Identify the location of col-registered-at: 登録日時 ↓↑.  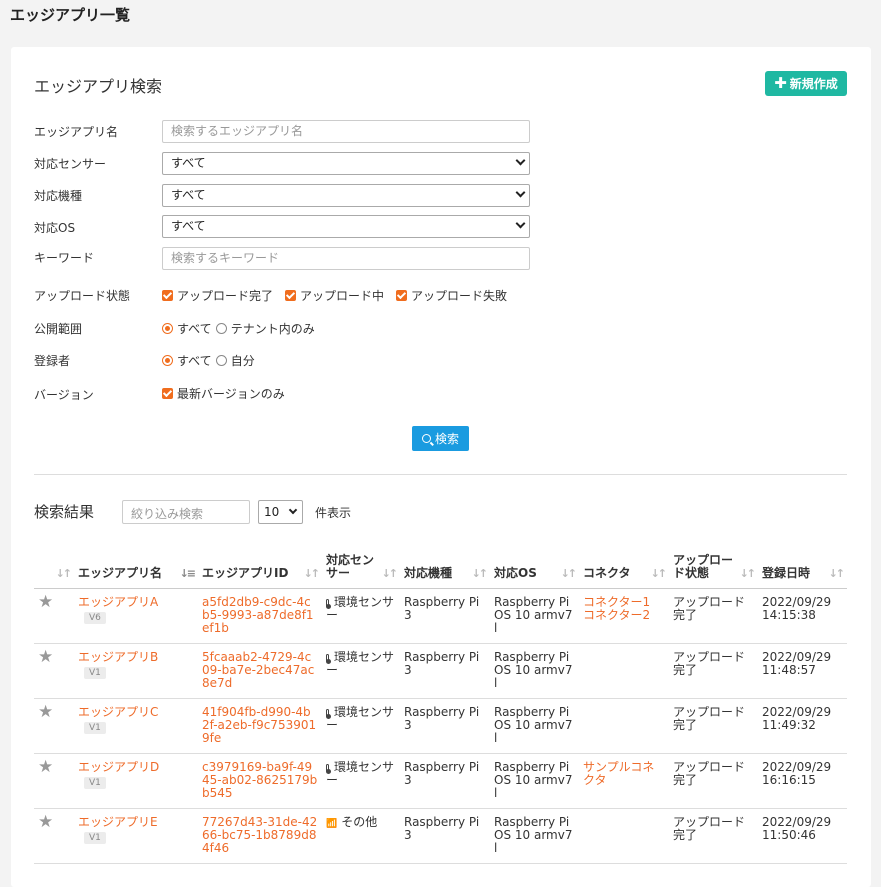
(802, 568).